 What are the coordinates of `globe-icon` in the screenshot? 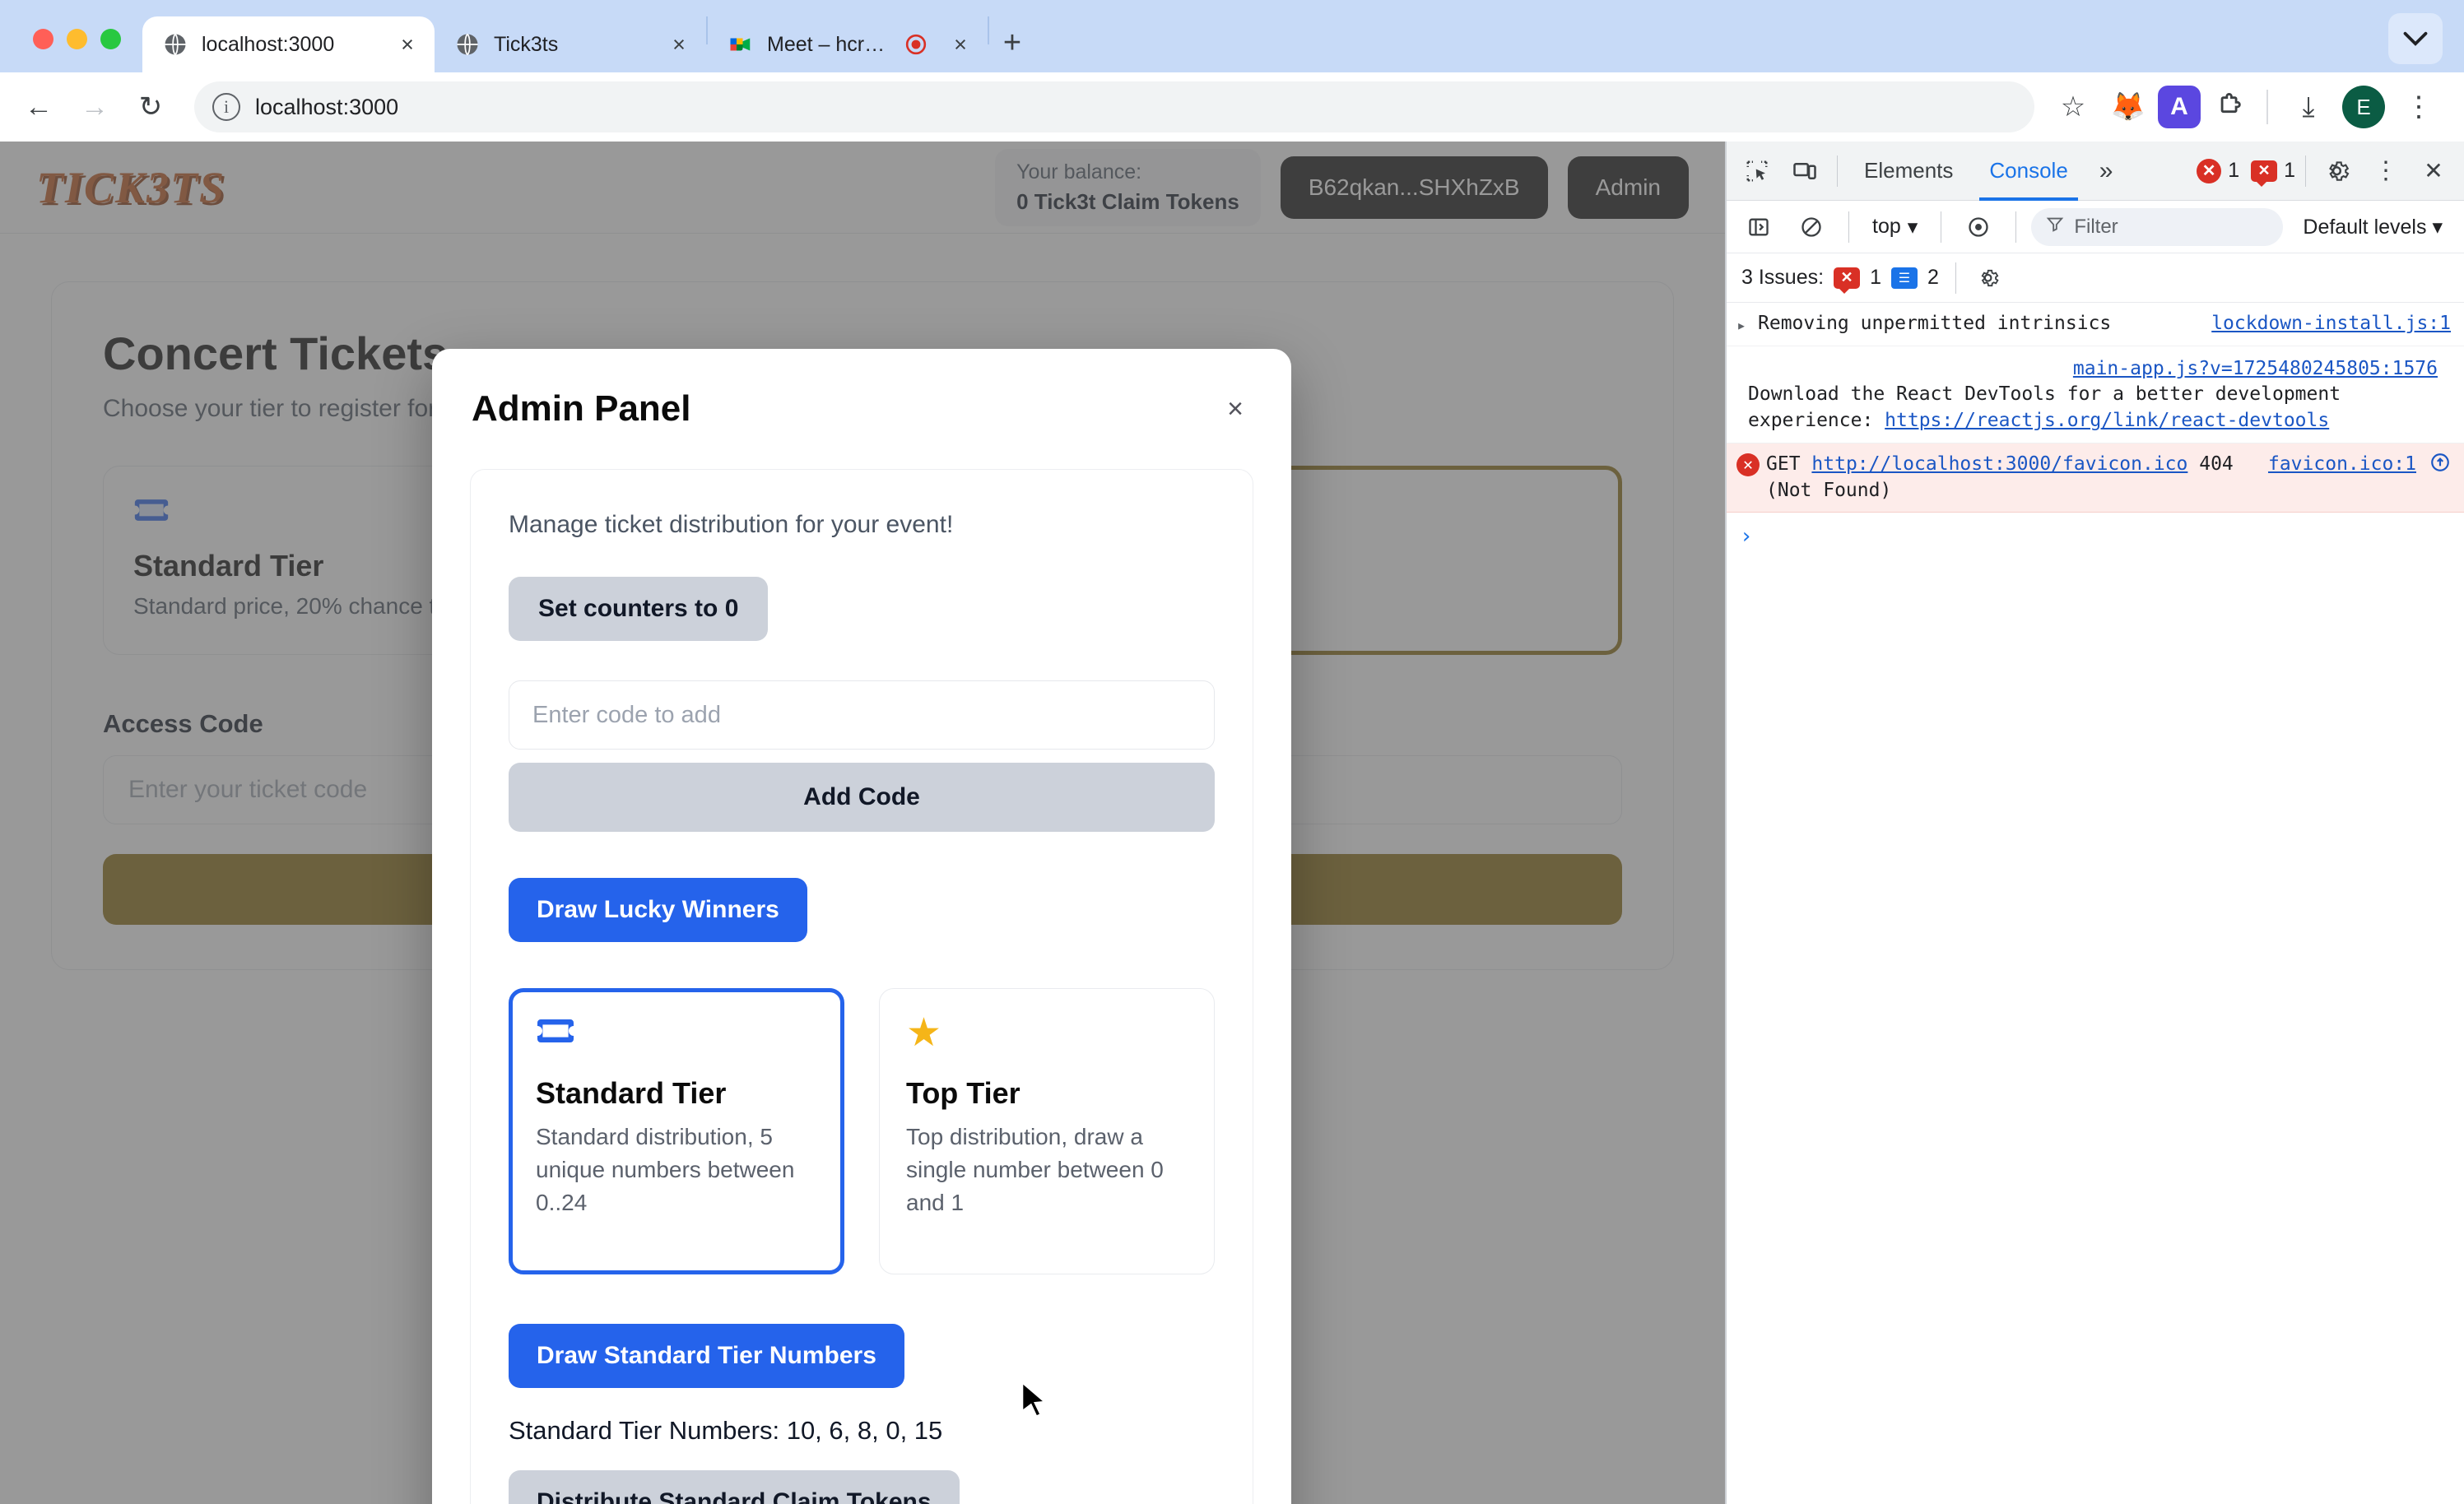 It's located at (468, 45).